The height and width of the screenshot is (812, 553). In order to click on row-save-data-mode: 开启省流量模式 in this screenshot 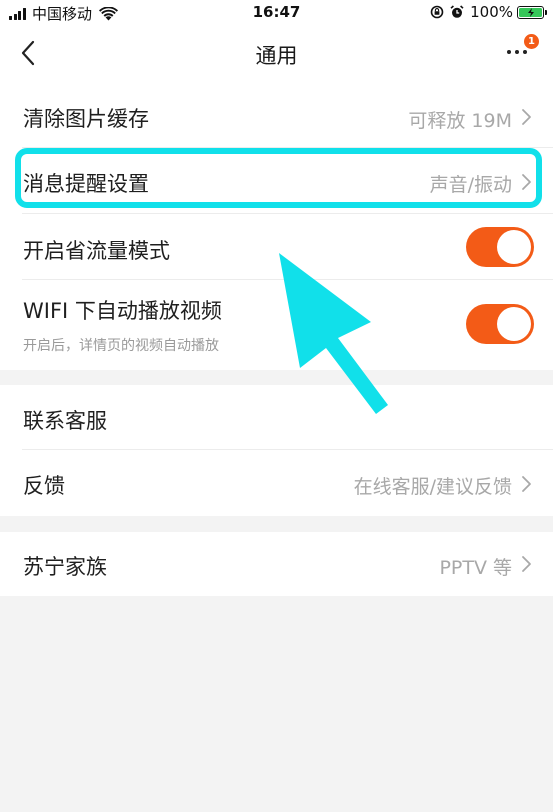, I will do `click(276, 247)`.